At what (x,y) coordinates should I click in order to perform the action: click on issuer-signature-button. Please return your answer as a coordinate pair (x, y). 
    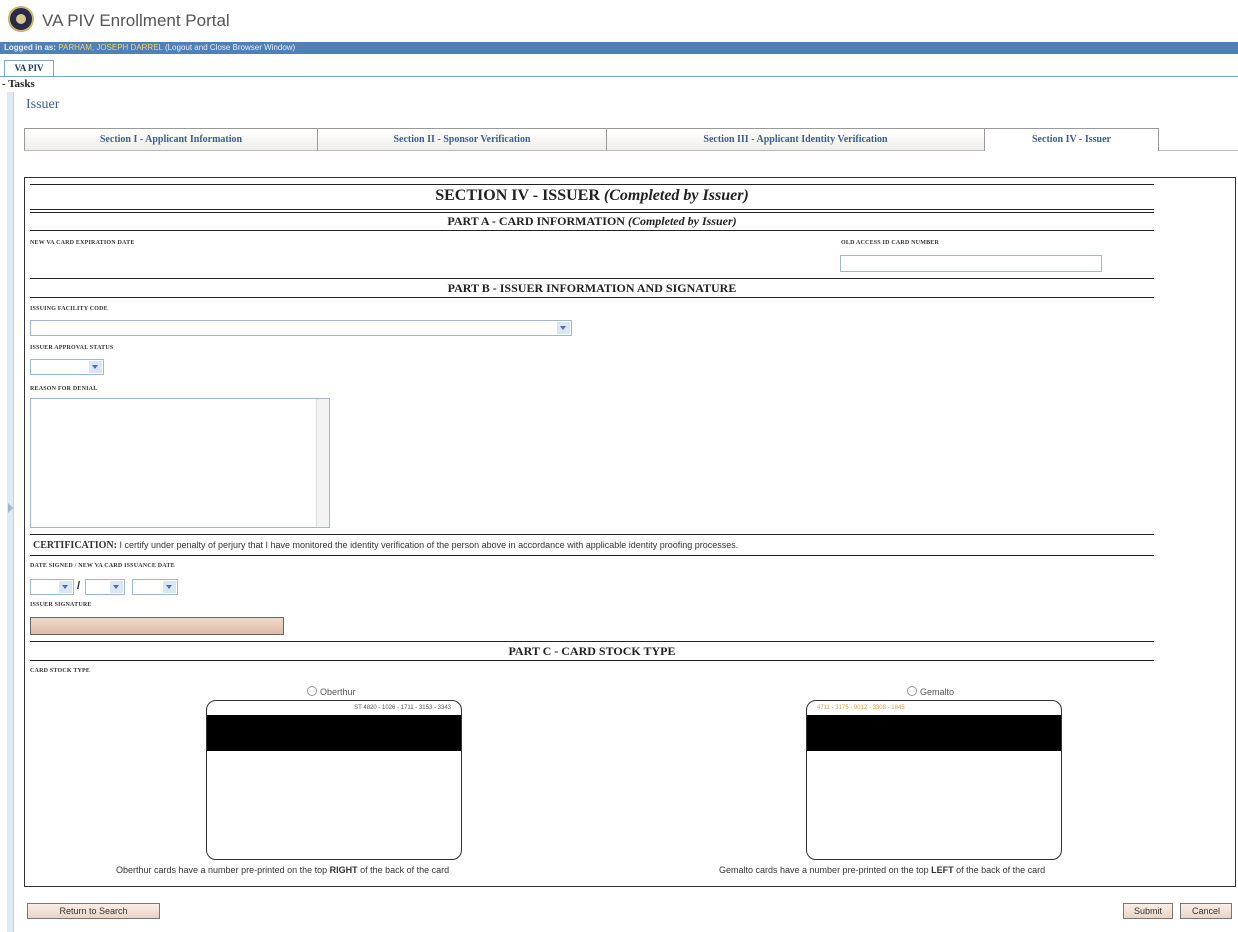
    Looking at the image, I should click on (157, 626).